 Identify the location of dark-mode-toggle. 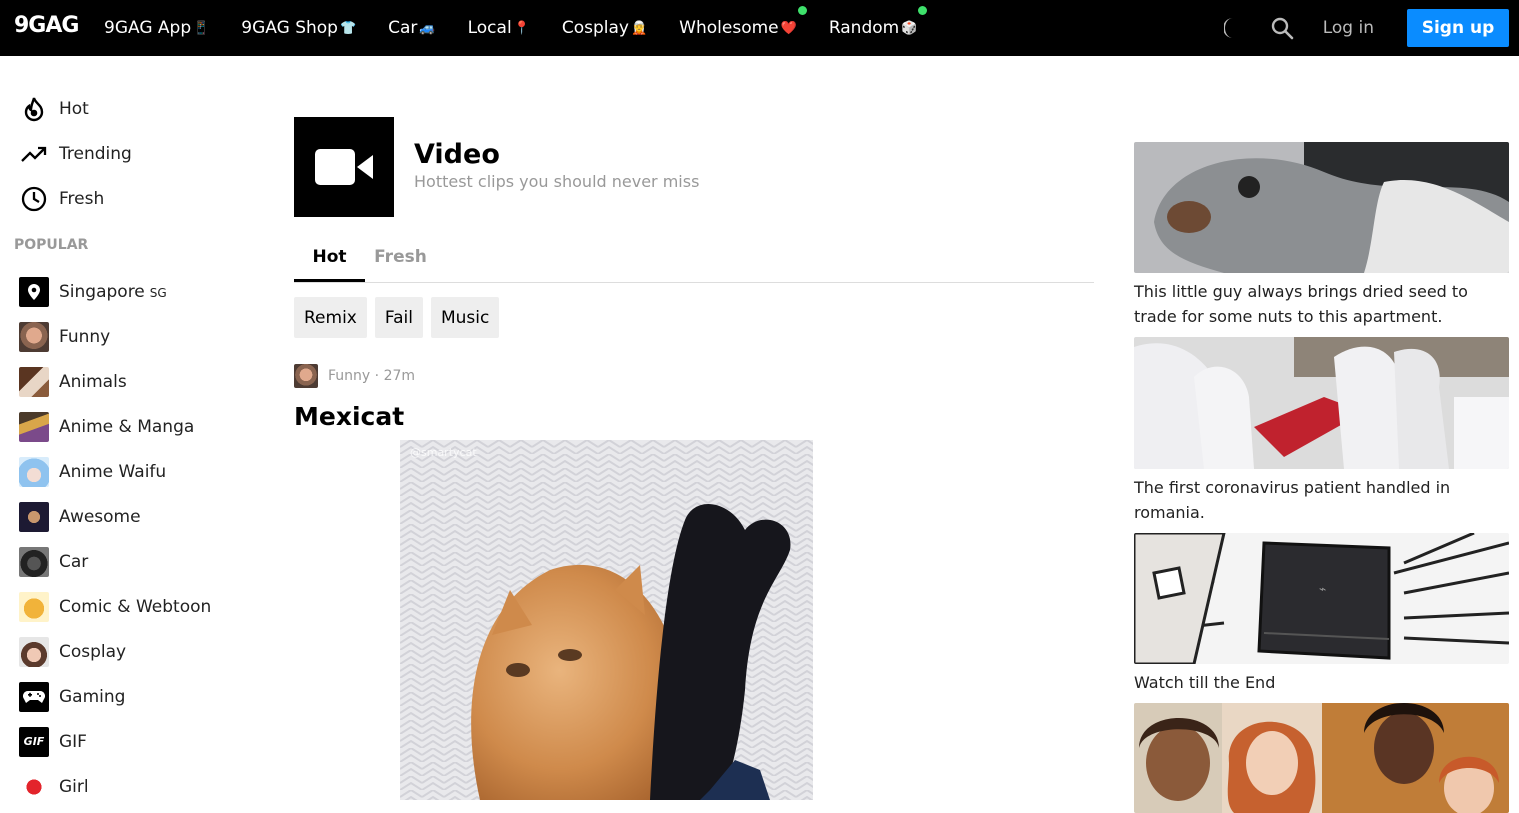
(1234, 28).